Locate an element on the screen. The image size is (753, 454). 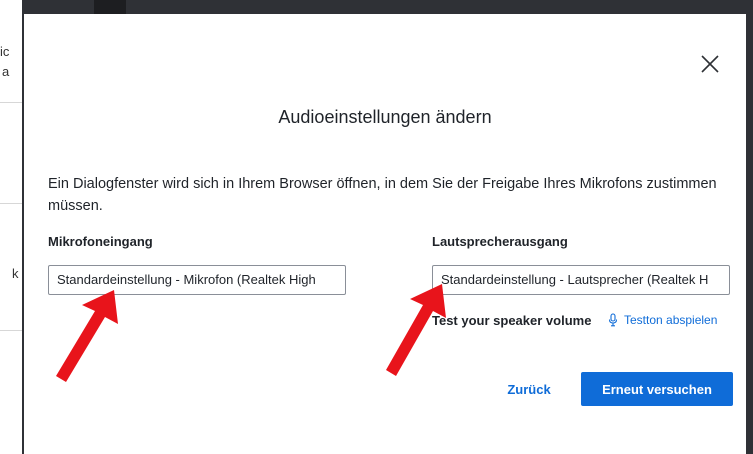
background-top-bar-notch is located at coordinates (110, 7).